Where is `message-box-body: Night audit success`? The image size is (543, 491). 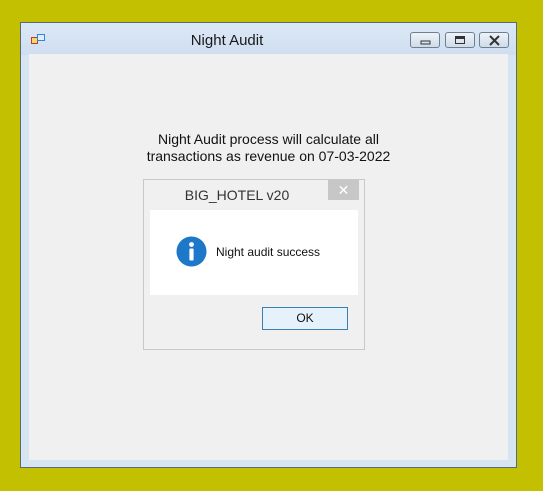 message-box-body: Night audit success is located at coordinates (254, 252).